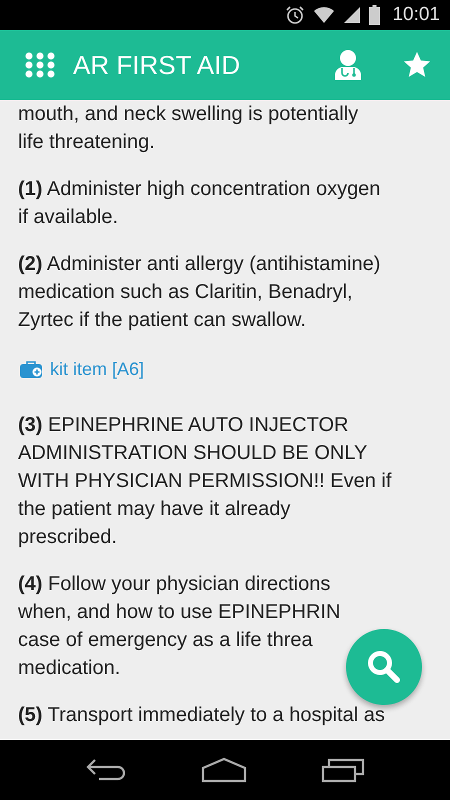  Describe the element at coordinates (324, 15) in the screenshot. I see `wifi-icon` at that location.